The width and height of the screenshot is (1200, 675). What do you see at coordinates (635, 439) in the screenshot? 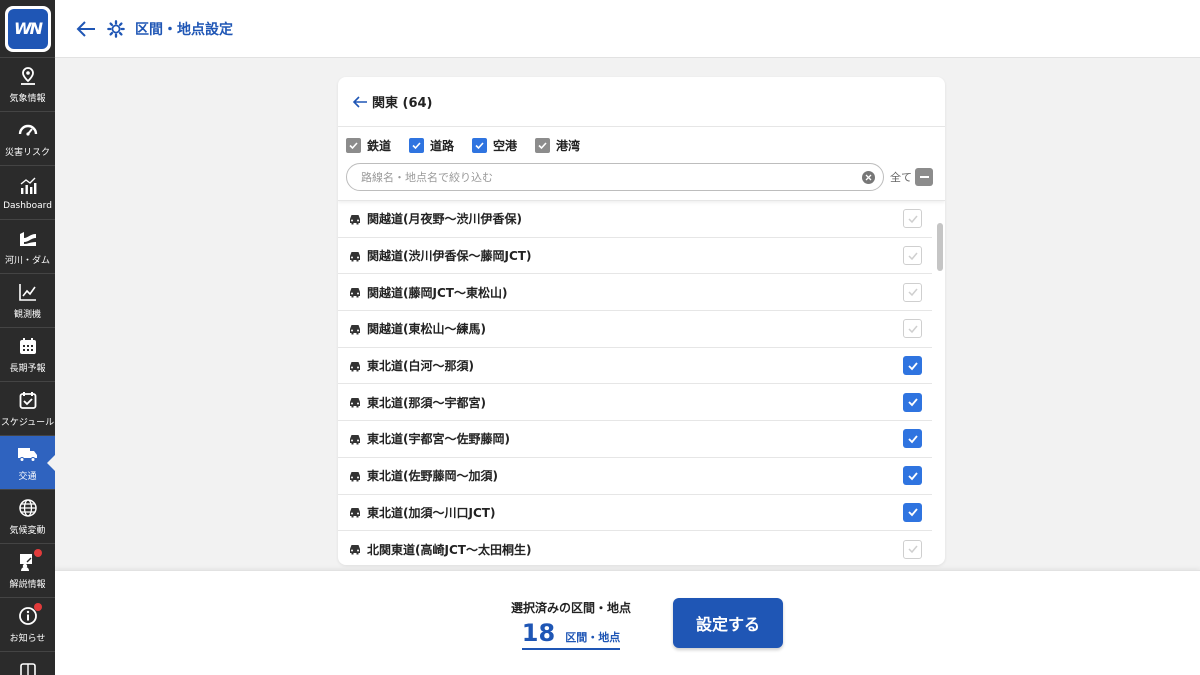
I see `list-item: 東北道(宇都宮〜佐野藤岡)` at bounding box center [635, 439].